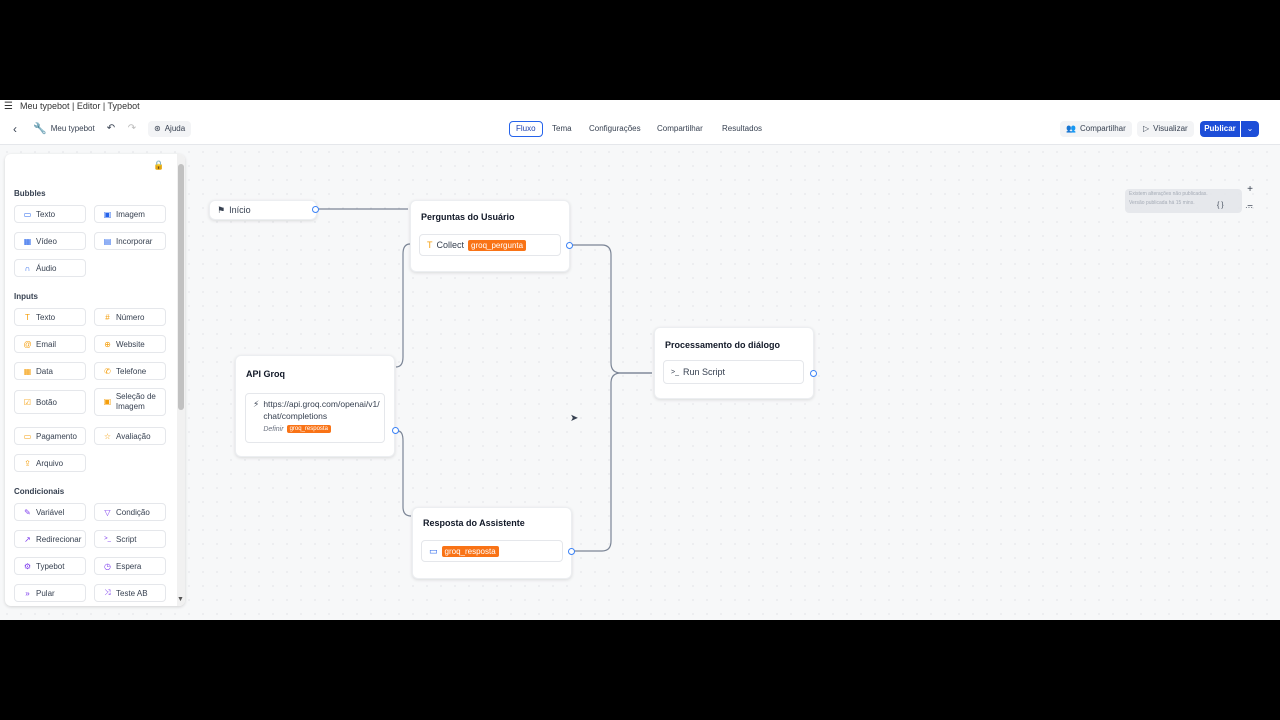 The width and height of the screenshot is (1280, 720). I want to click on sidebar-item-website: ⊕ Website, so click(130, 344).